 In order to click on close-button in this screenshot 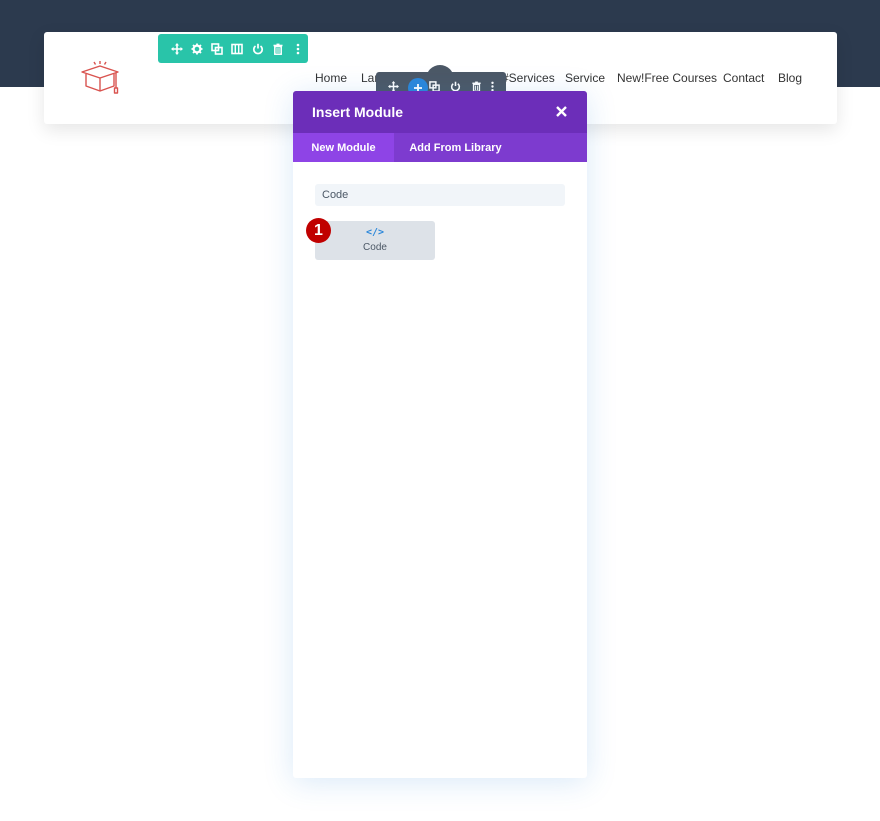, I will do `click(561, 111)`.